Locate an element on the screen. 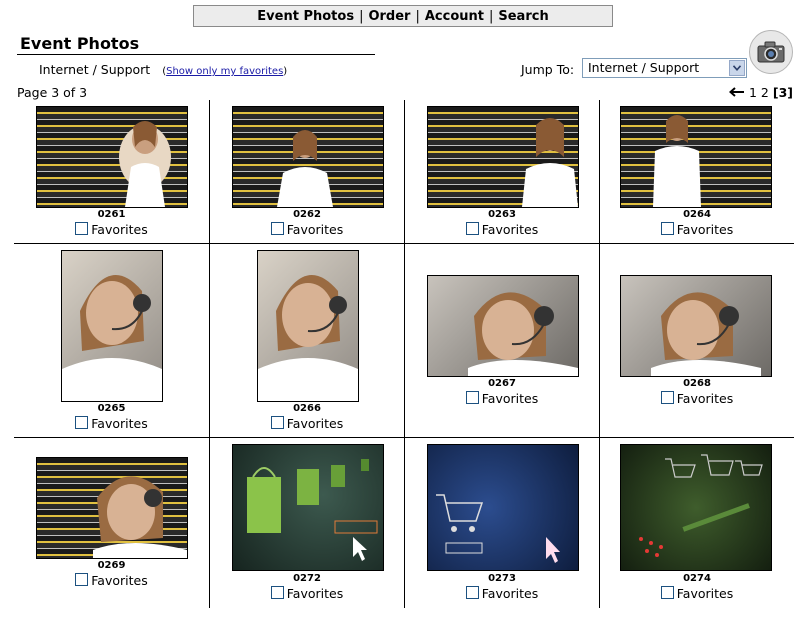 This screenshot has height=624, width=809. nav-order: Order is located at coordinates (389, 16).